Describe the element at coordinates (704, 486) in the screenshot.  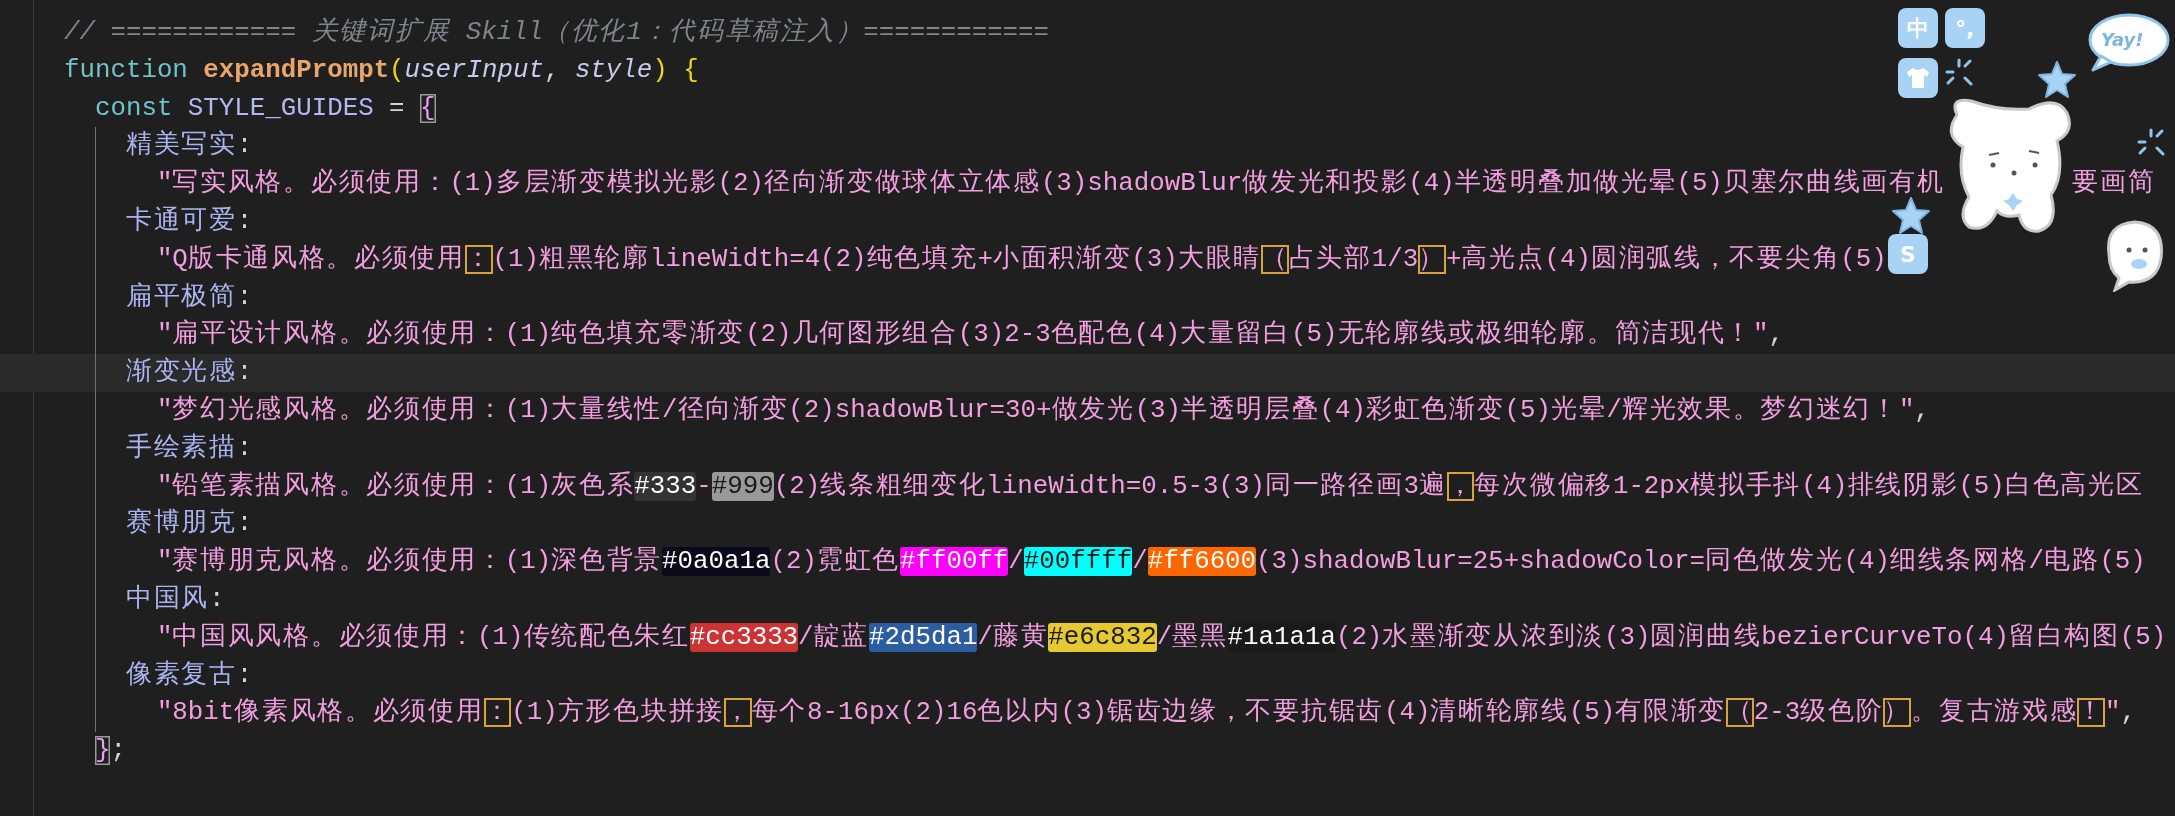
I see `string-literal: -` at that location.